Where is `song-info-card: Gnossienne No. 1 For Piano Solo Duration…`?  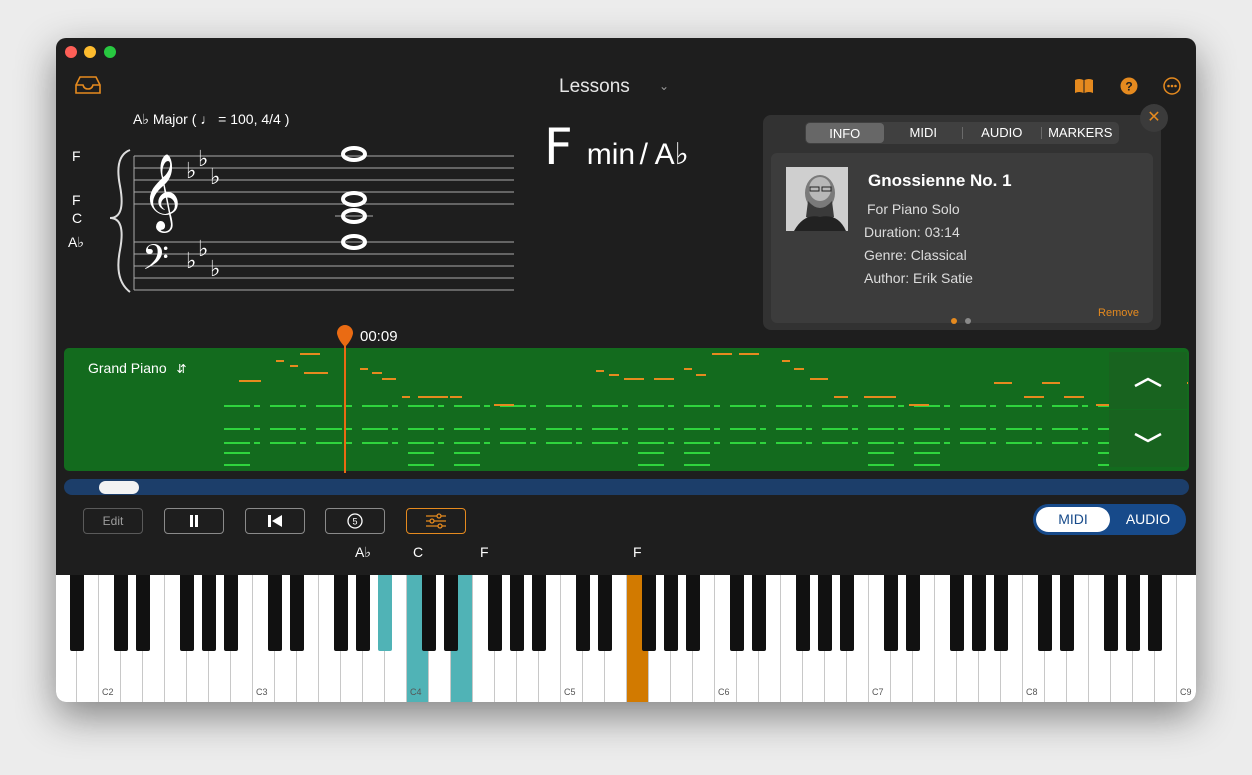 song-info-card: Gnossienne No. 1 For Piano Solo Duration… is located at coordinates (962, 238).